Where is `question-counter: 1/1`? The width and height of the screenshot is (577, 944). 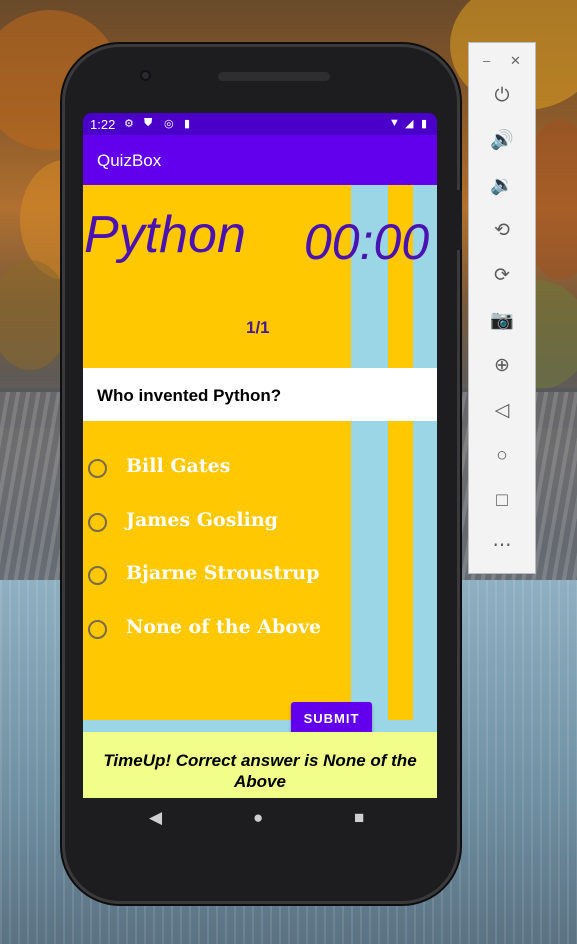 question-counter: 1/1 is located at coordinates (258, 327).